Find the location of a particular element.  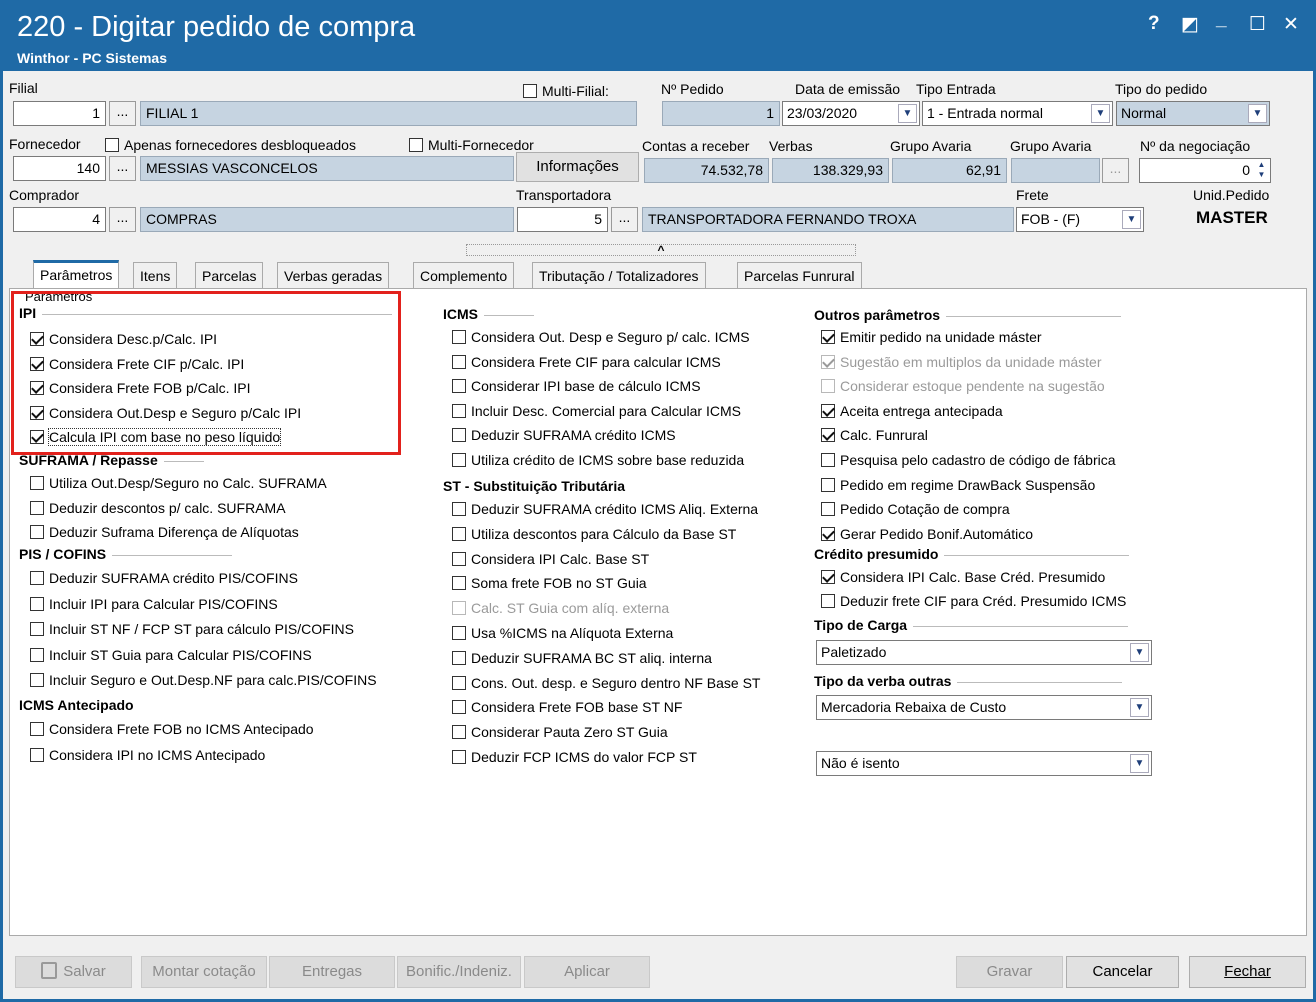

parameter-checkbox: Emitir pedido na unidade máster is located at coordinates (931, 337).